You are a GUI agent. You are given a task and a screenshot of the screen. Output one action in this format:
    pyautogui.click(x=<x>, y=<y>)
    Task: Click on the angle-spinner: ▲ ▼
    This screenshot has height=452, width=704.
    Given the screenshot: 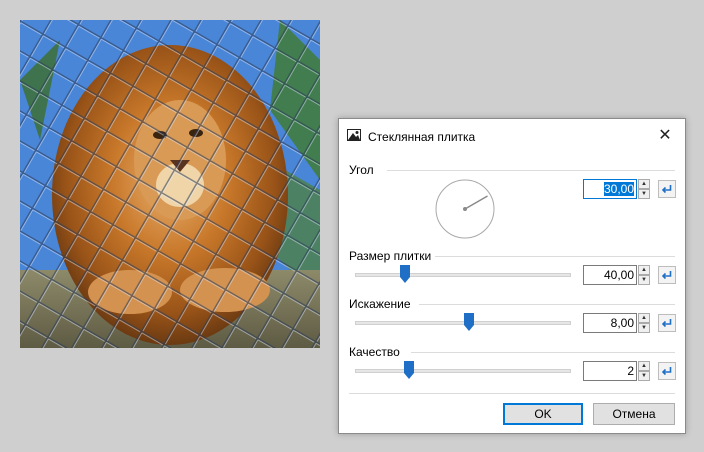 What is the action you would take?
    pyautogui.click(x=618, y=189)
    